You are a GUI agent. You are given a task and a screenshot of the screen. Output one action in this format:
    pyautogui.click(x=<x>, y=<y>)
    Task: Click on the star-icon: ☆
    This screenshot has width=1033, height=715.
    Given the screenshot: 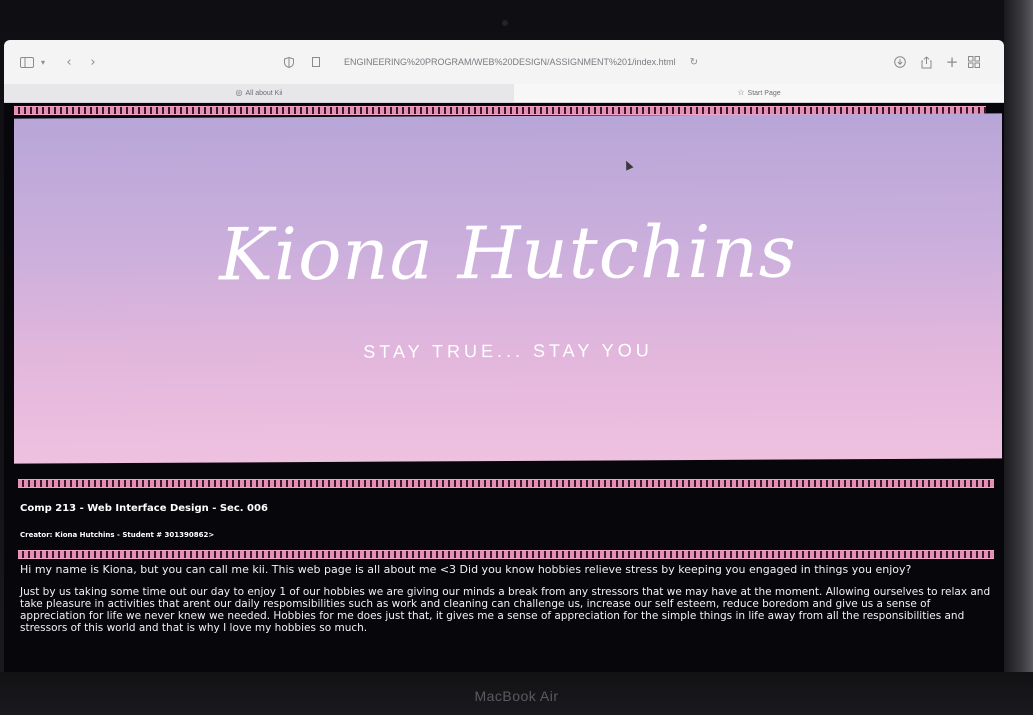 What is the action you would take?
    pyautogui.click(x=741, y=92)
    